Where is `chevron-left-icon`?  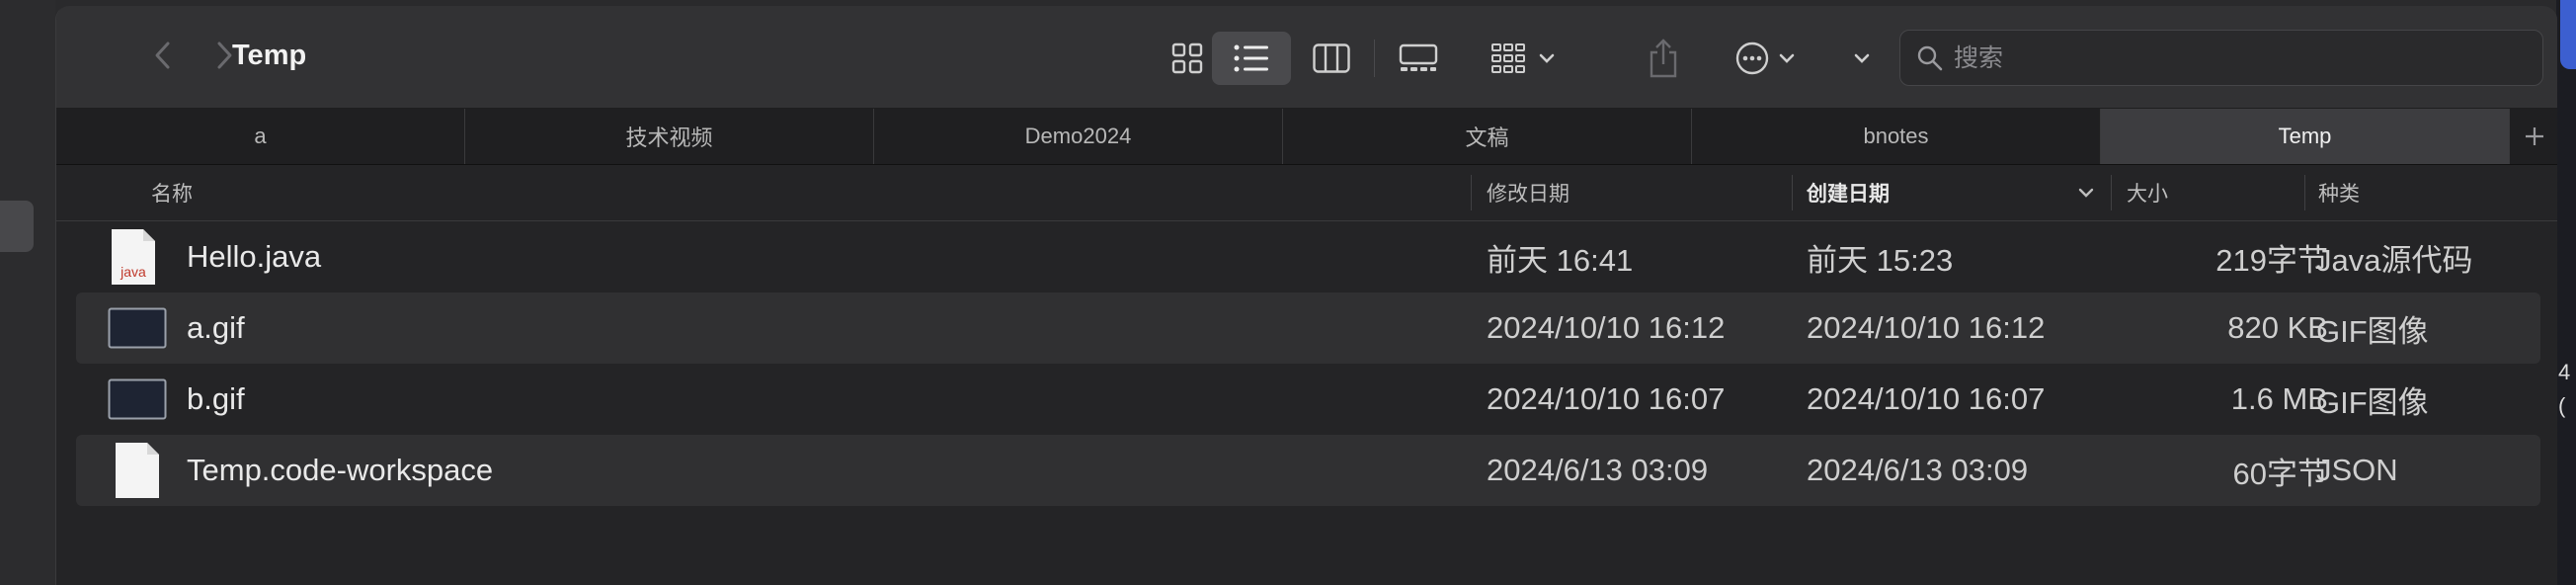 chevron-left-icon is located at coordinates (162, 55).